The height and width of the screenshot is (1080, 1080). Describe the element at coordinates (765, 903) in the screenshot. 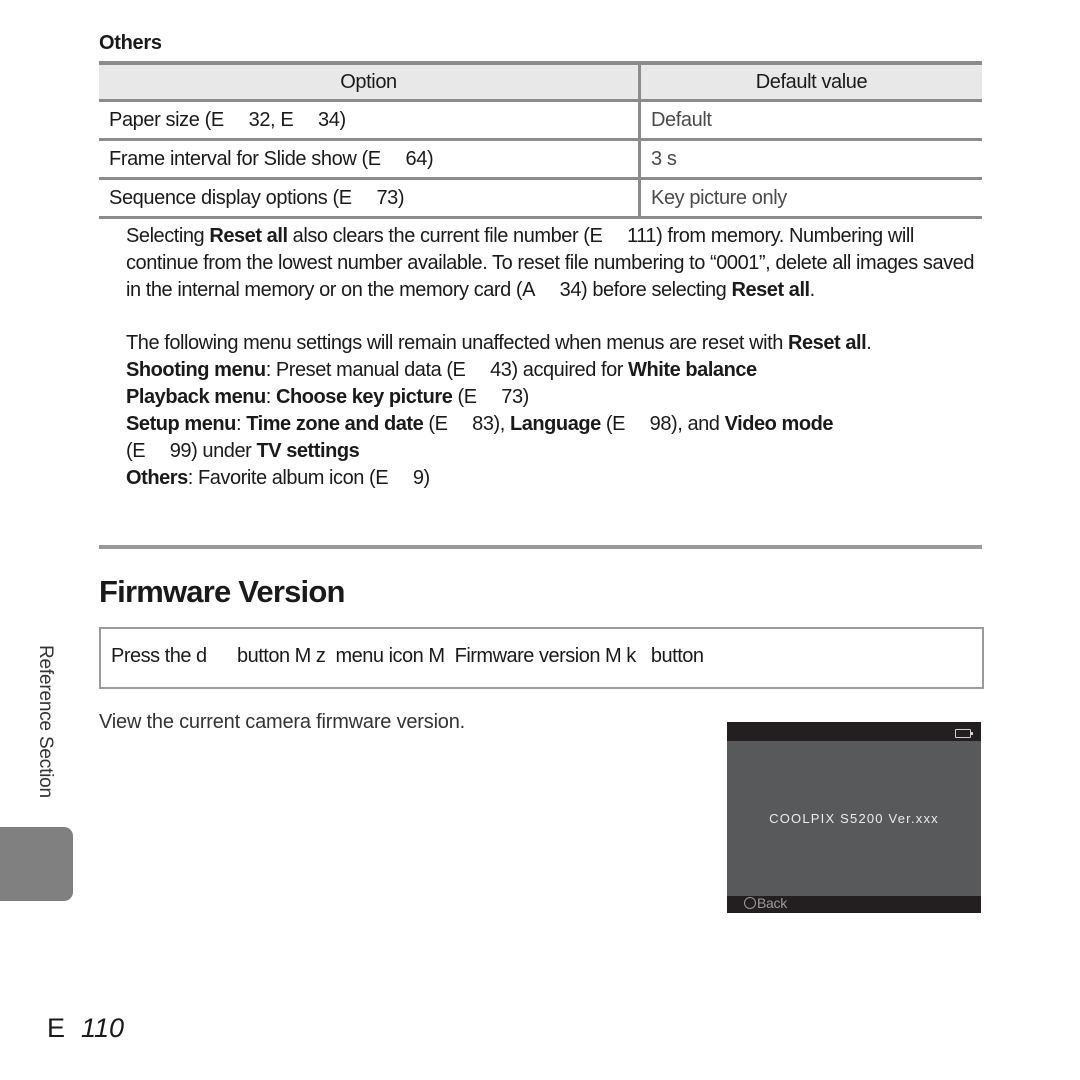

I see `camera-back-label: Back` at that location.